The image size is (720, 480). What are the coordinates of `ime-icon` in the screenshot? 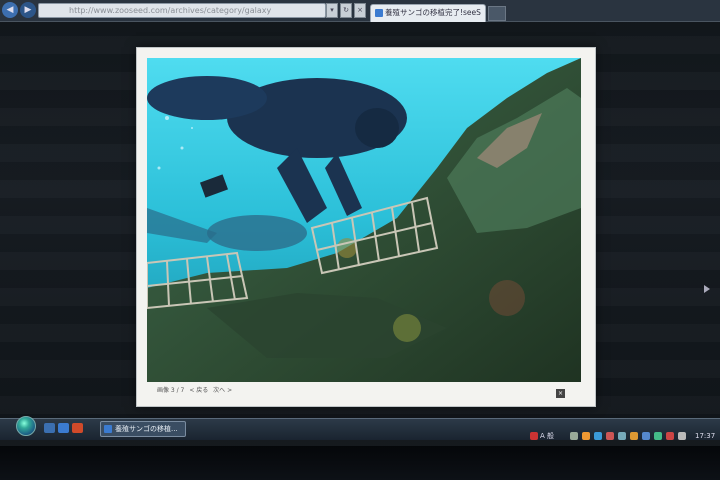 It's located at (534, 436).